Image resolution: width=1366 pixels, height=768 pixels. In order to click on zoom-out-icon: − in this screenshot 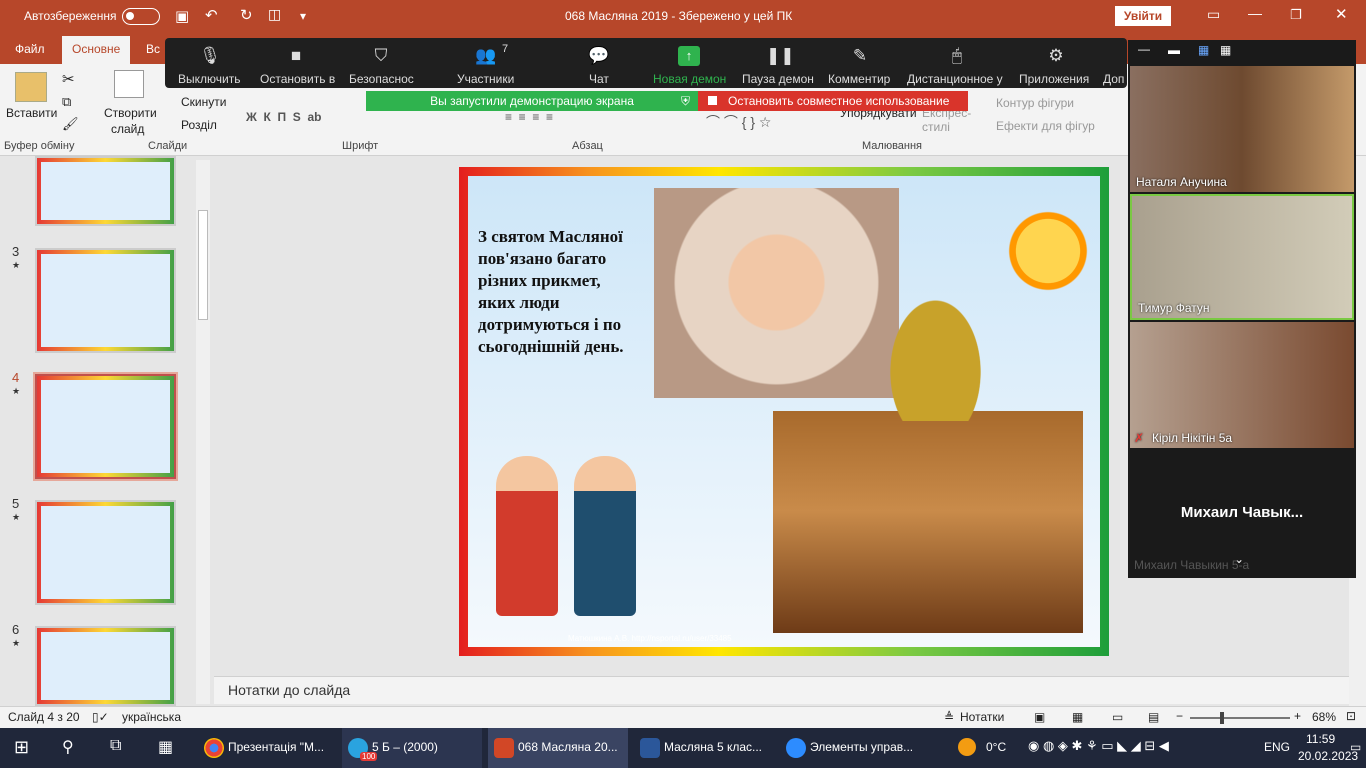, I will do `click(1179, 716)`.